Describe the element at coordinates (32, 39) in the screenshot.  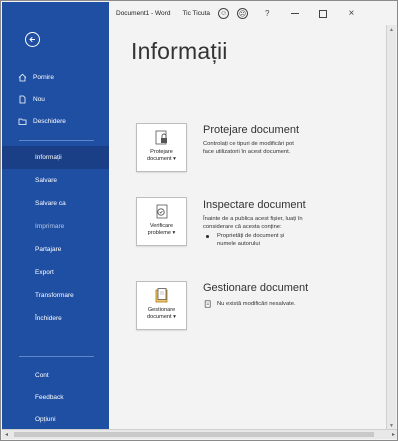
I see `back-arrow-icon` at that location.